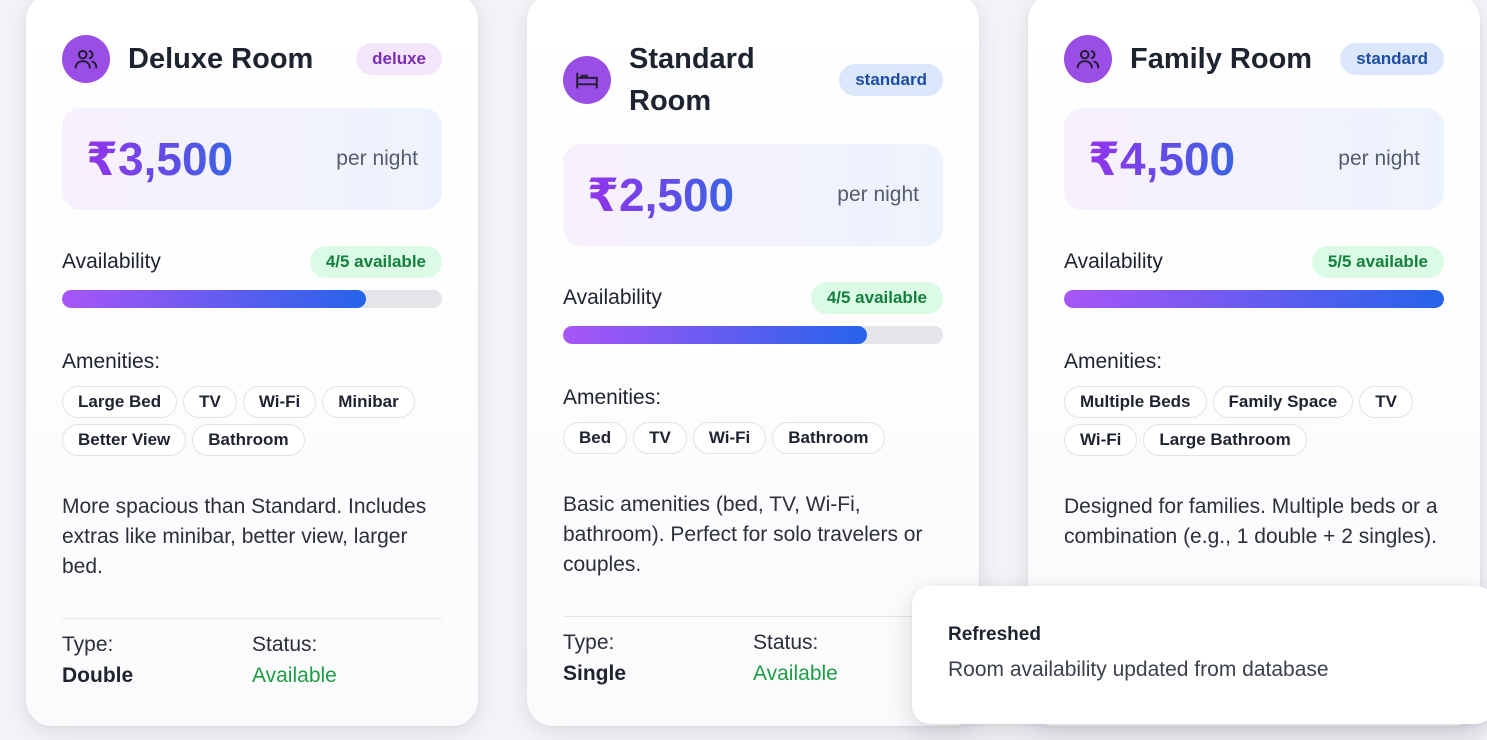  Describe the element at coordinates (1162, 159) in the screenshot. I see `room-price: ₹4,500` at that location.